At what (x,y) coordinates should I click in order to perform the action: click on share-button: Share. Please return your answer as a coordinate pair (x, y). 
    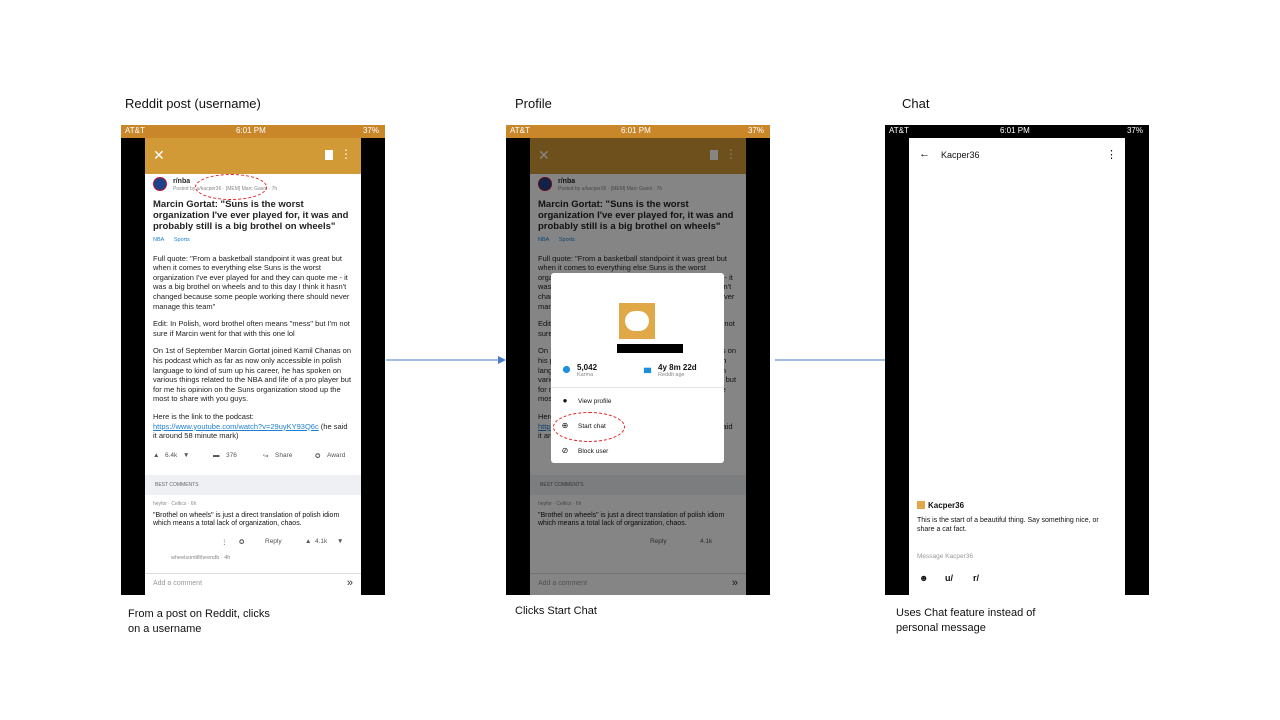
    Looking at the image, I should click on (283, 455).